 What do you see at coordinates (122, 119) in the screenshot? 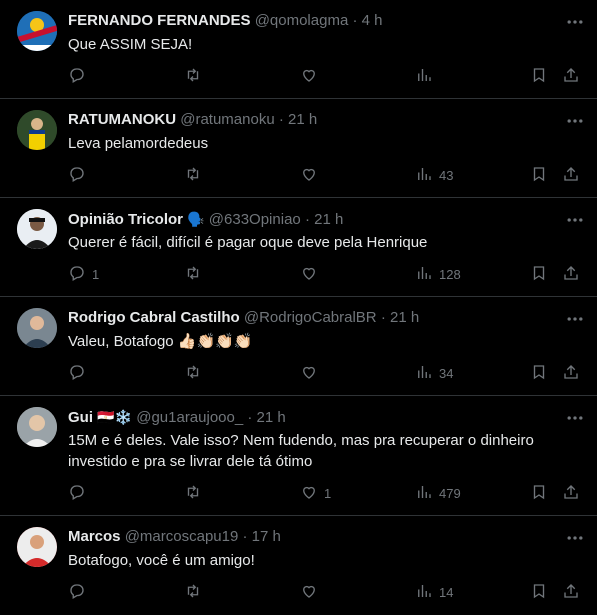
I see `user-name: RATUMANOKU` at bounding box center [122, 119].